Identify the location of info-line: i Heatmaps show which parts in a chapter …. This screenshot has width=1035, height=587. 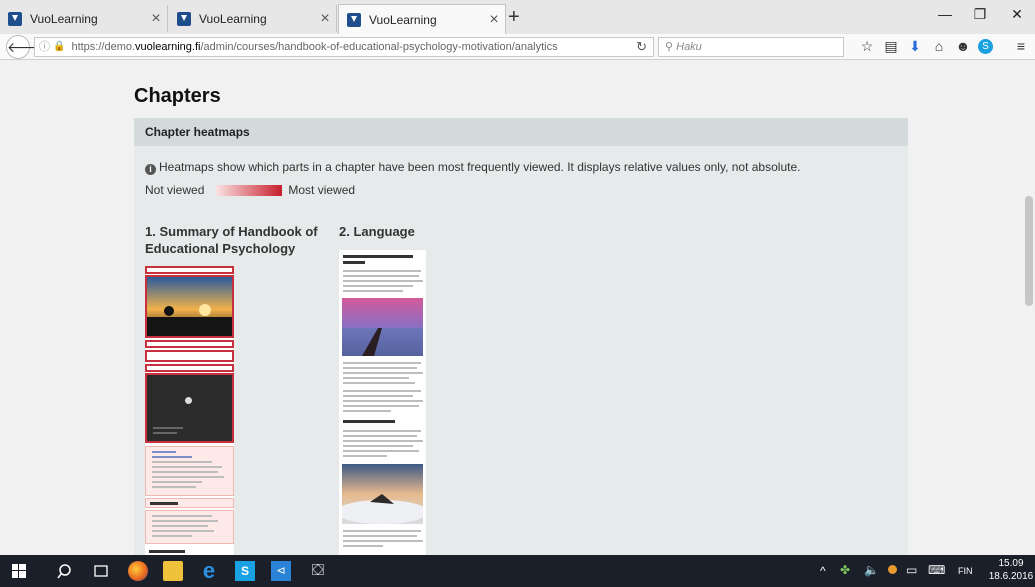
(472, 167).